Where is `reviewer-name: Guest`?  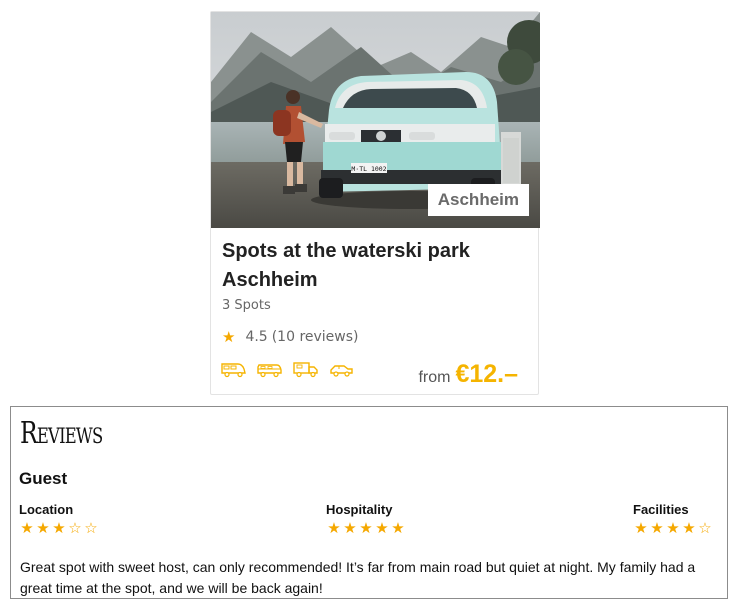
reviewer-name: Guest is located at coordinates (43, 478).